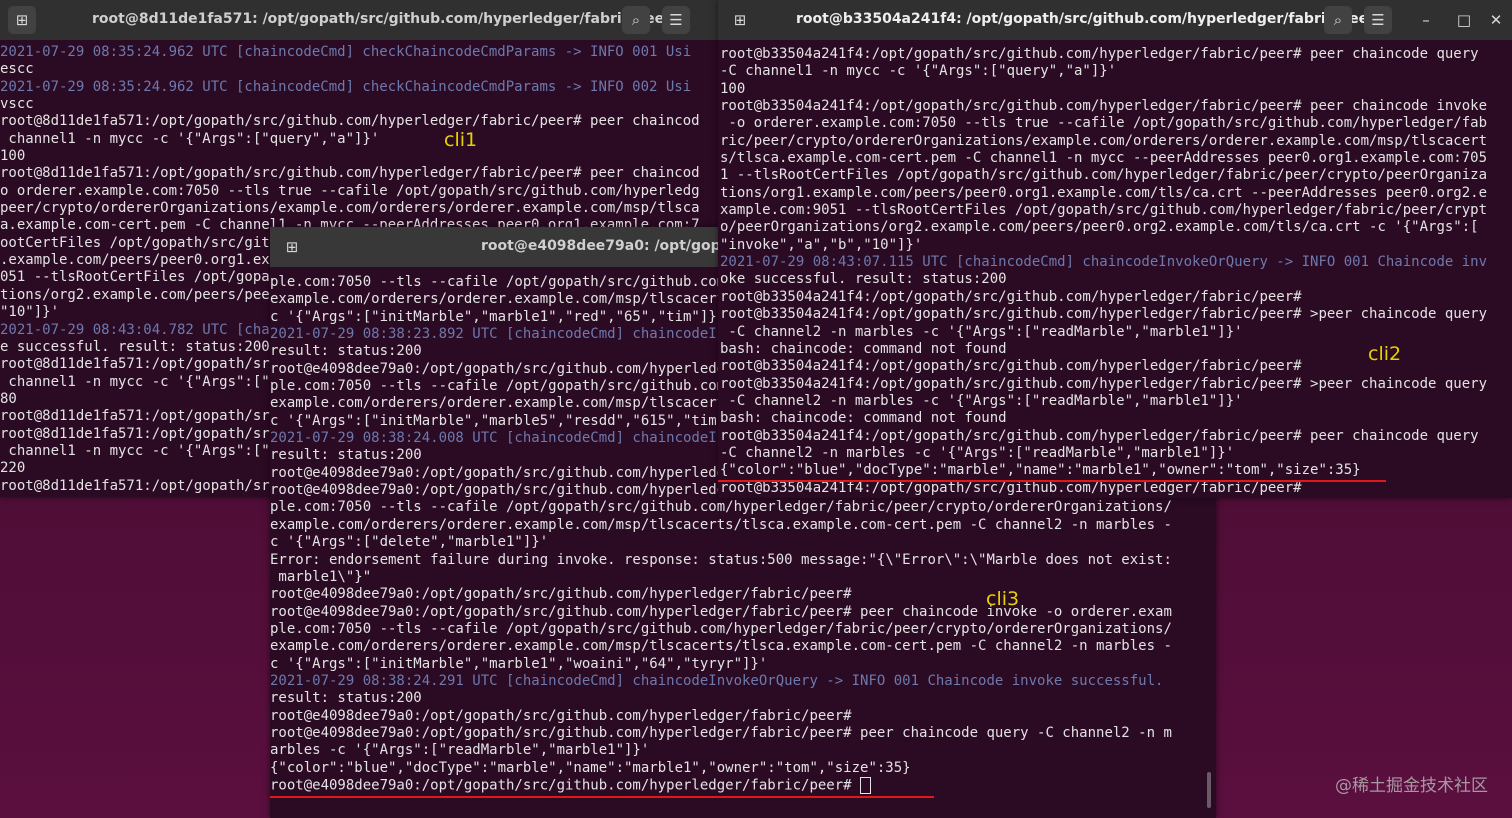 The image size is (1512, 818). What do you see at coordinates (863, 418) in the screenshot?
I see `terminal-line: bash: chaincode: command not found` at bounding box center [863, 418].